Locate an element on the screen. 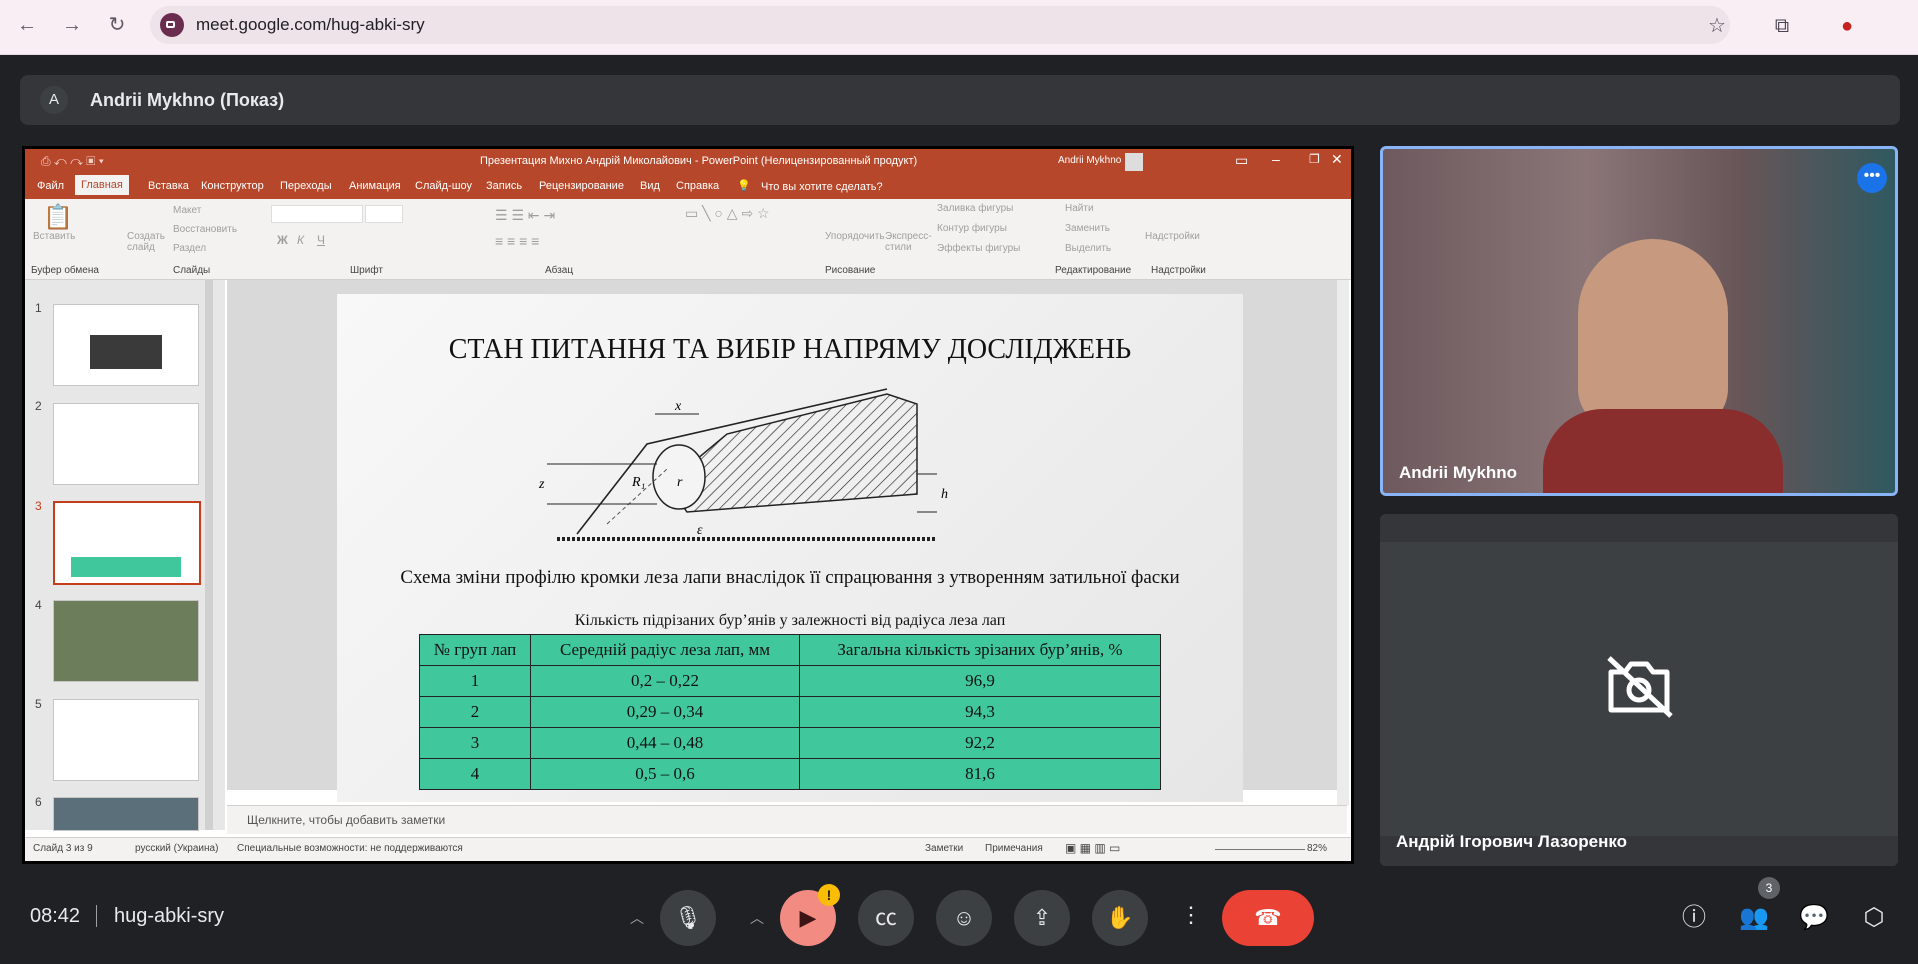 Image resolution: width=1918 pixels, height=964 pixels. more-options-icon: ••• is located at coordinates (1872, 178).